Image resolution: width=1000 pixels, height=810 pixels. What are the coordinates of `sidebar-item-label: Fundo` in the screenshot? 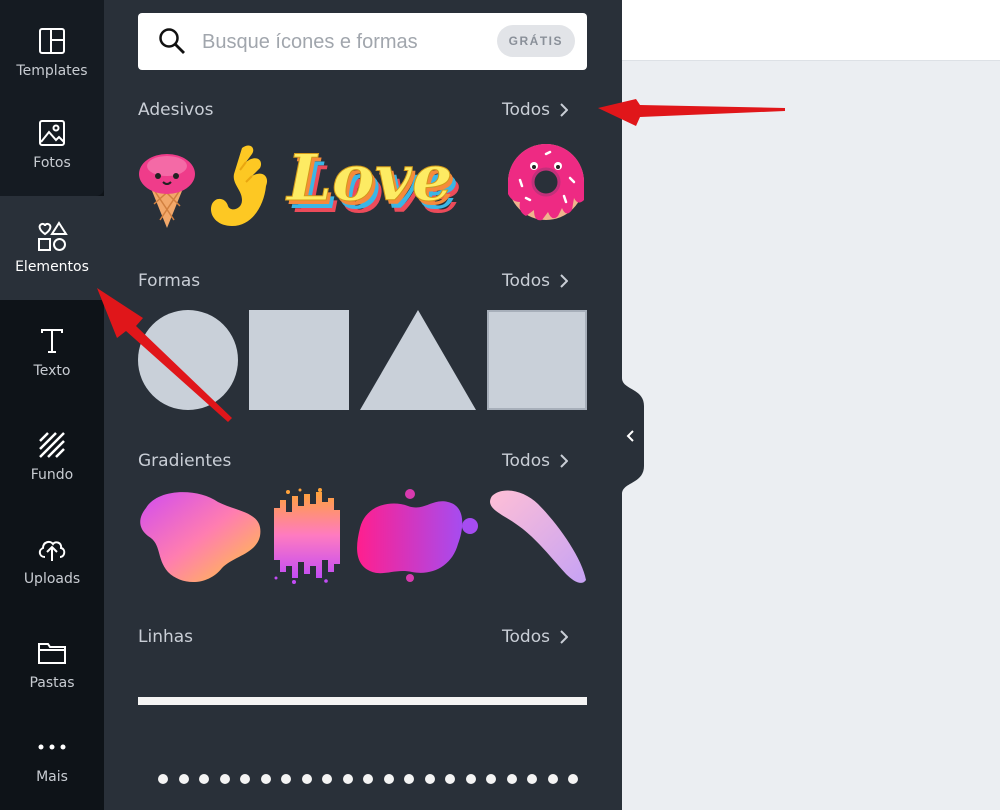 It's located at (52, 475).